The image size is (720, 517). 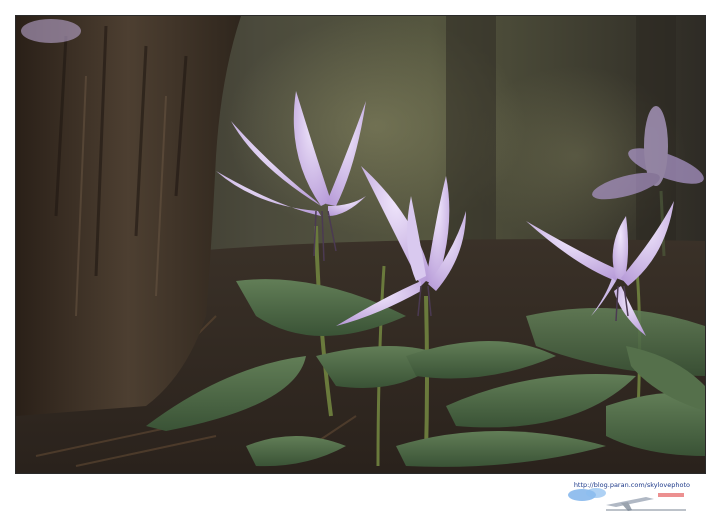 I want to click on watermark-url: http://blog.paran.com/skylovephoto, so click(x=631, y=485).